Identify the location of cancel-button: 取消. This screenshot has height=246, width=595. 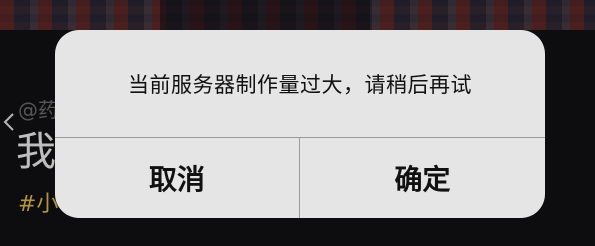
(177, 178).